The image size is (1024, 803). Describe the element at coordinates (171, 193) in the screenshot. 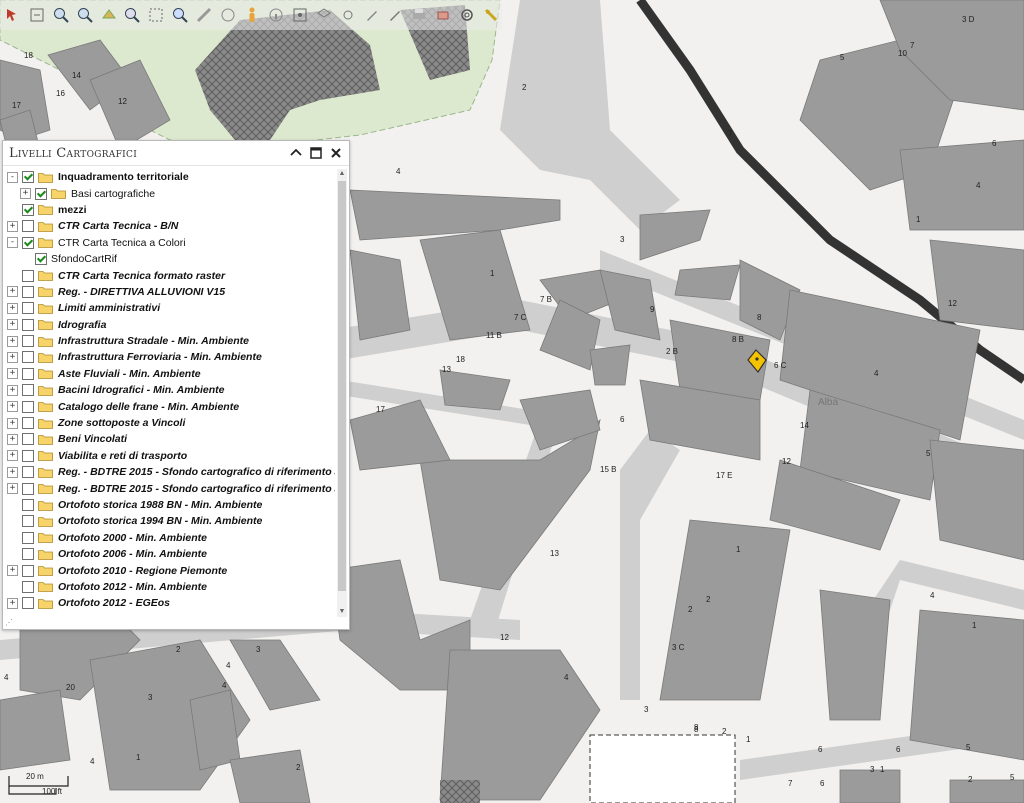

I see `layer-row: + Basi cartografiche` at that location.